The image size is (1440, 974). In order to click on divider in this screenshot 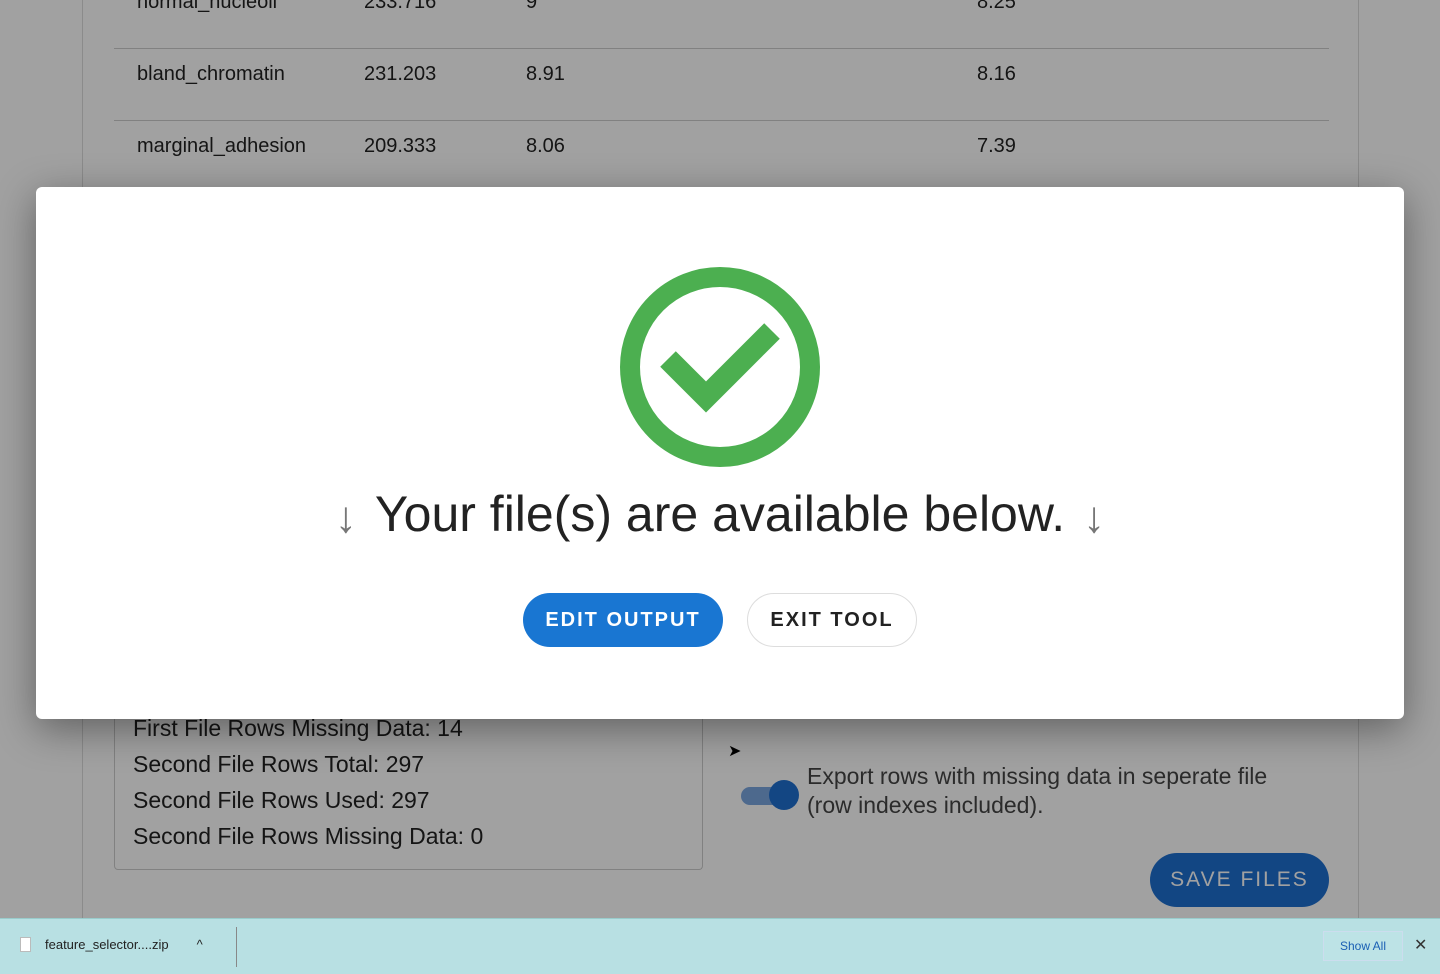, I will do `click(236, 947)`.